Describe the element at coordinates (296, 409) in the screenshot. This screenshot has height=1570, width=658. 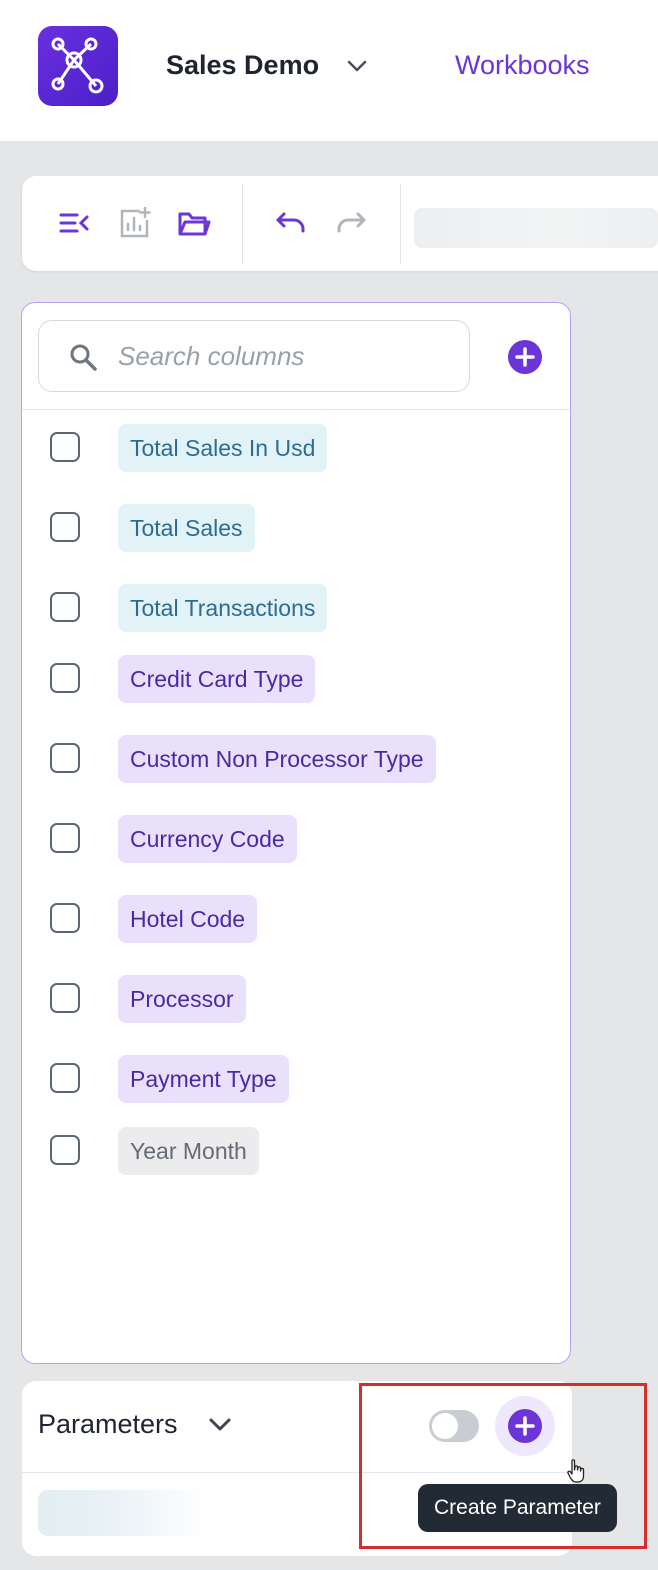
I see `panel-divider` at that location.